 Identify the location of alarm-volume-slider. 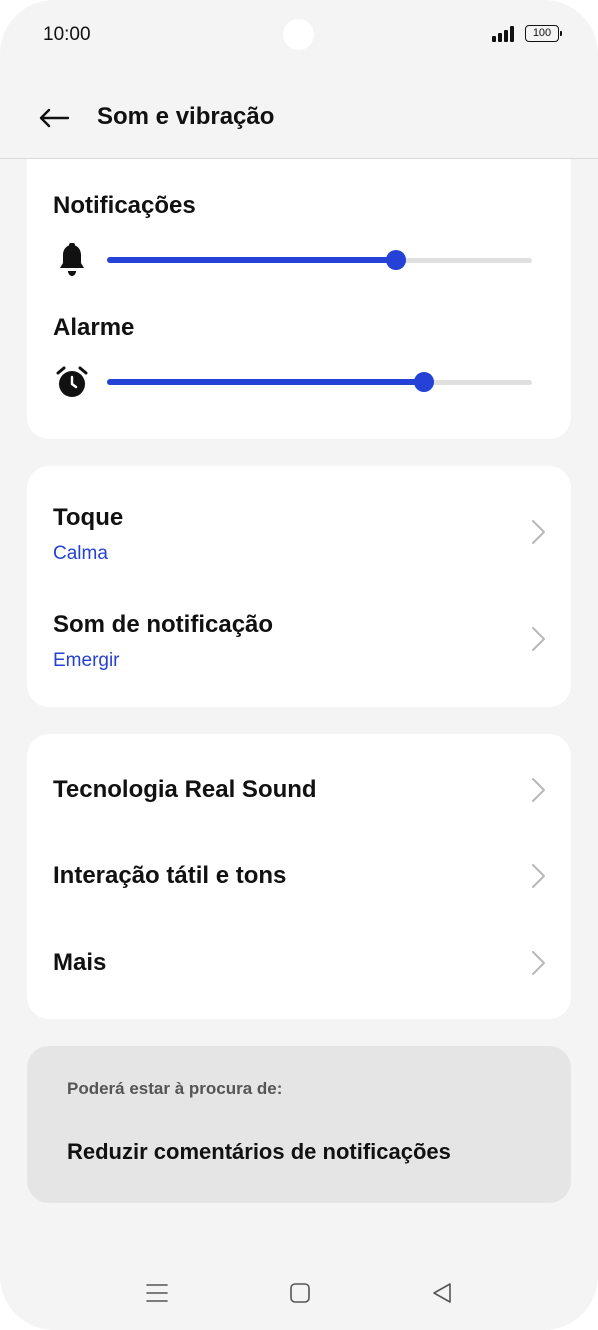
(319, 382).